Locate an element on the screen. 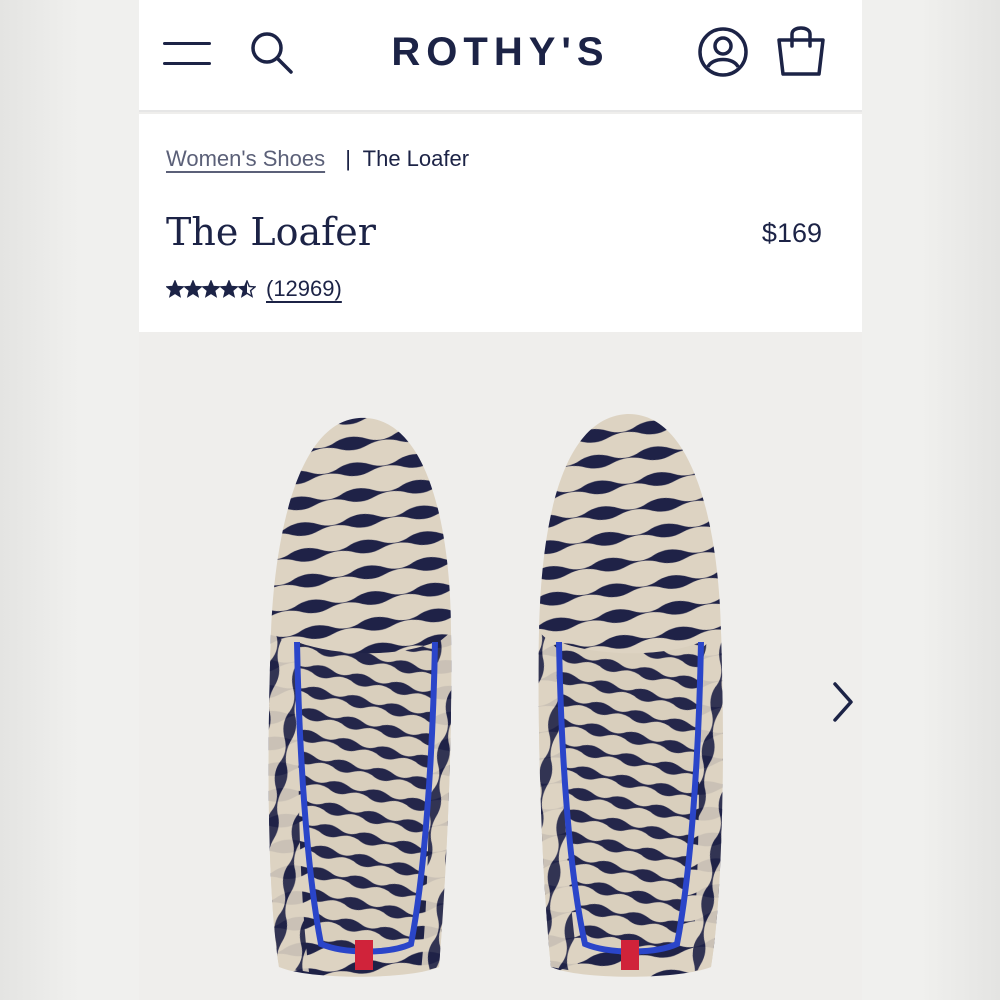 This screenshot has height=1000, width=1000. shopping-bag-icon is located at coordinates (801, 50).